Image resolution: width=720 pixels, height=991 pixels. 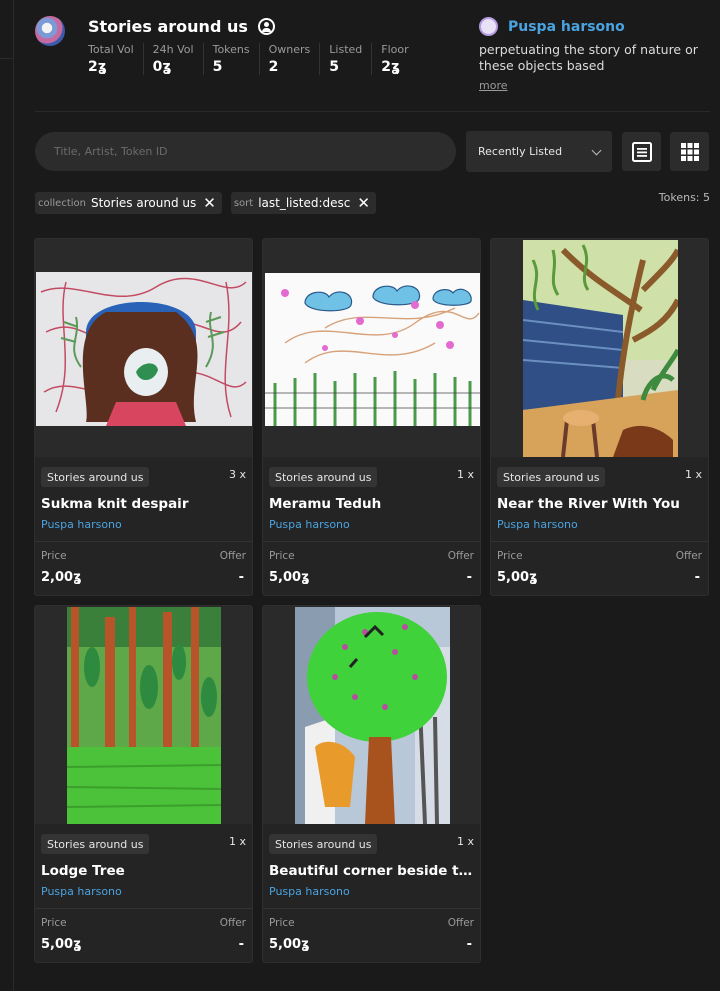 What do you see at coordinates (231, 49) in the screenshot?
I see `stat-label: Tokens` at bounding box center [231, 49].